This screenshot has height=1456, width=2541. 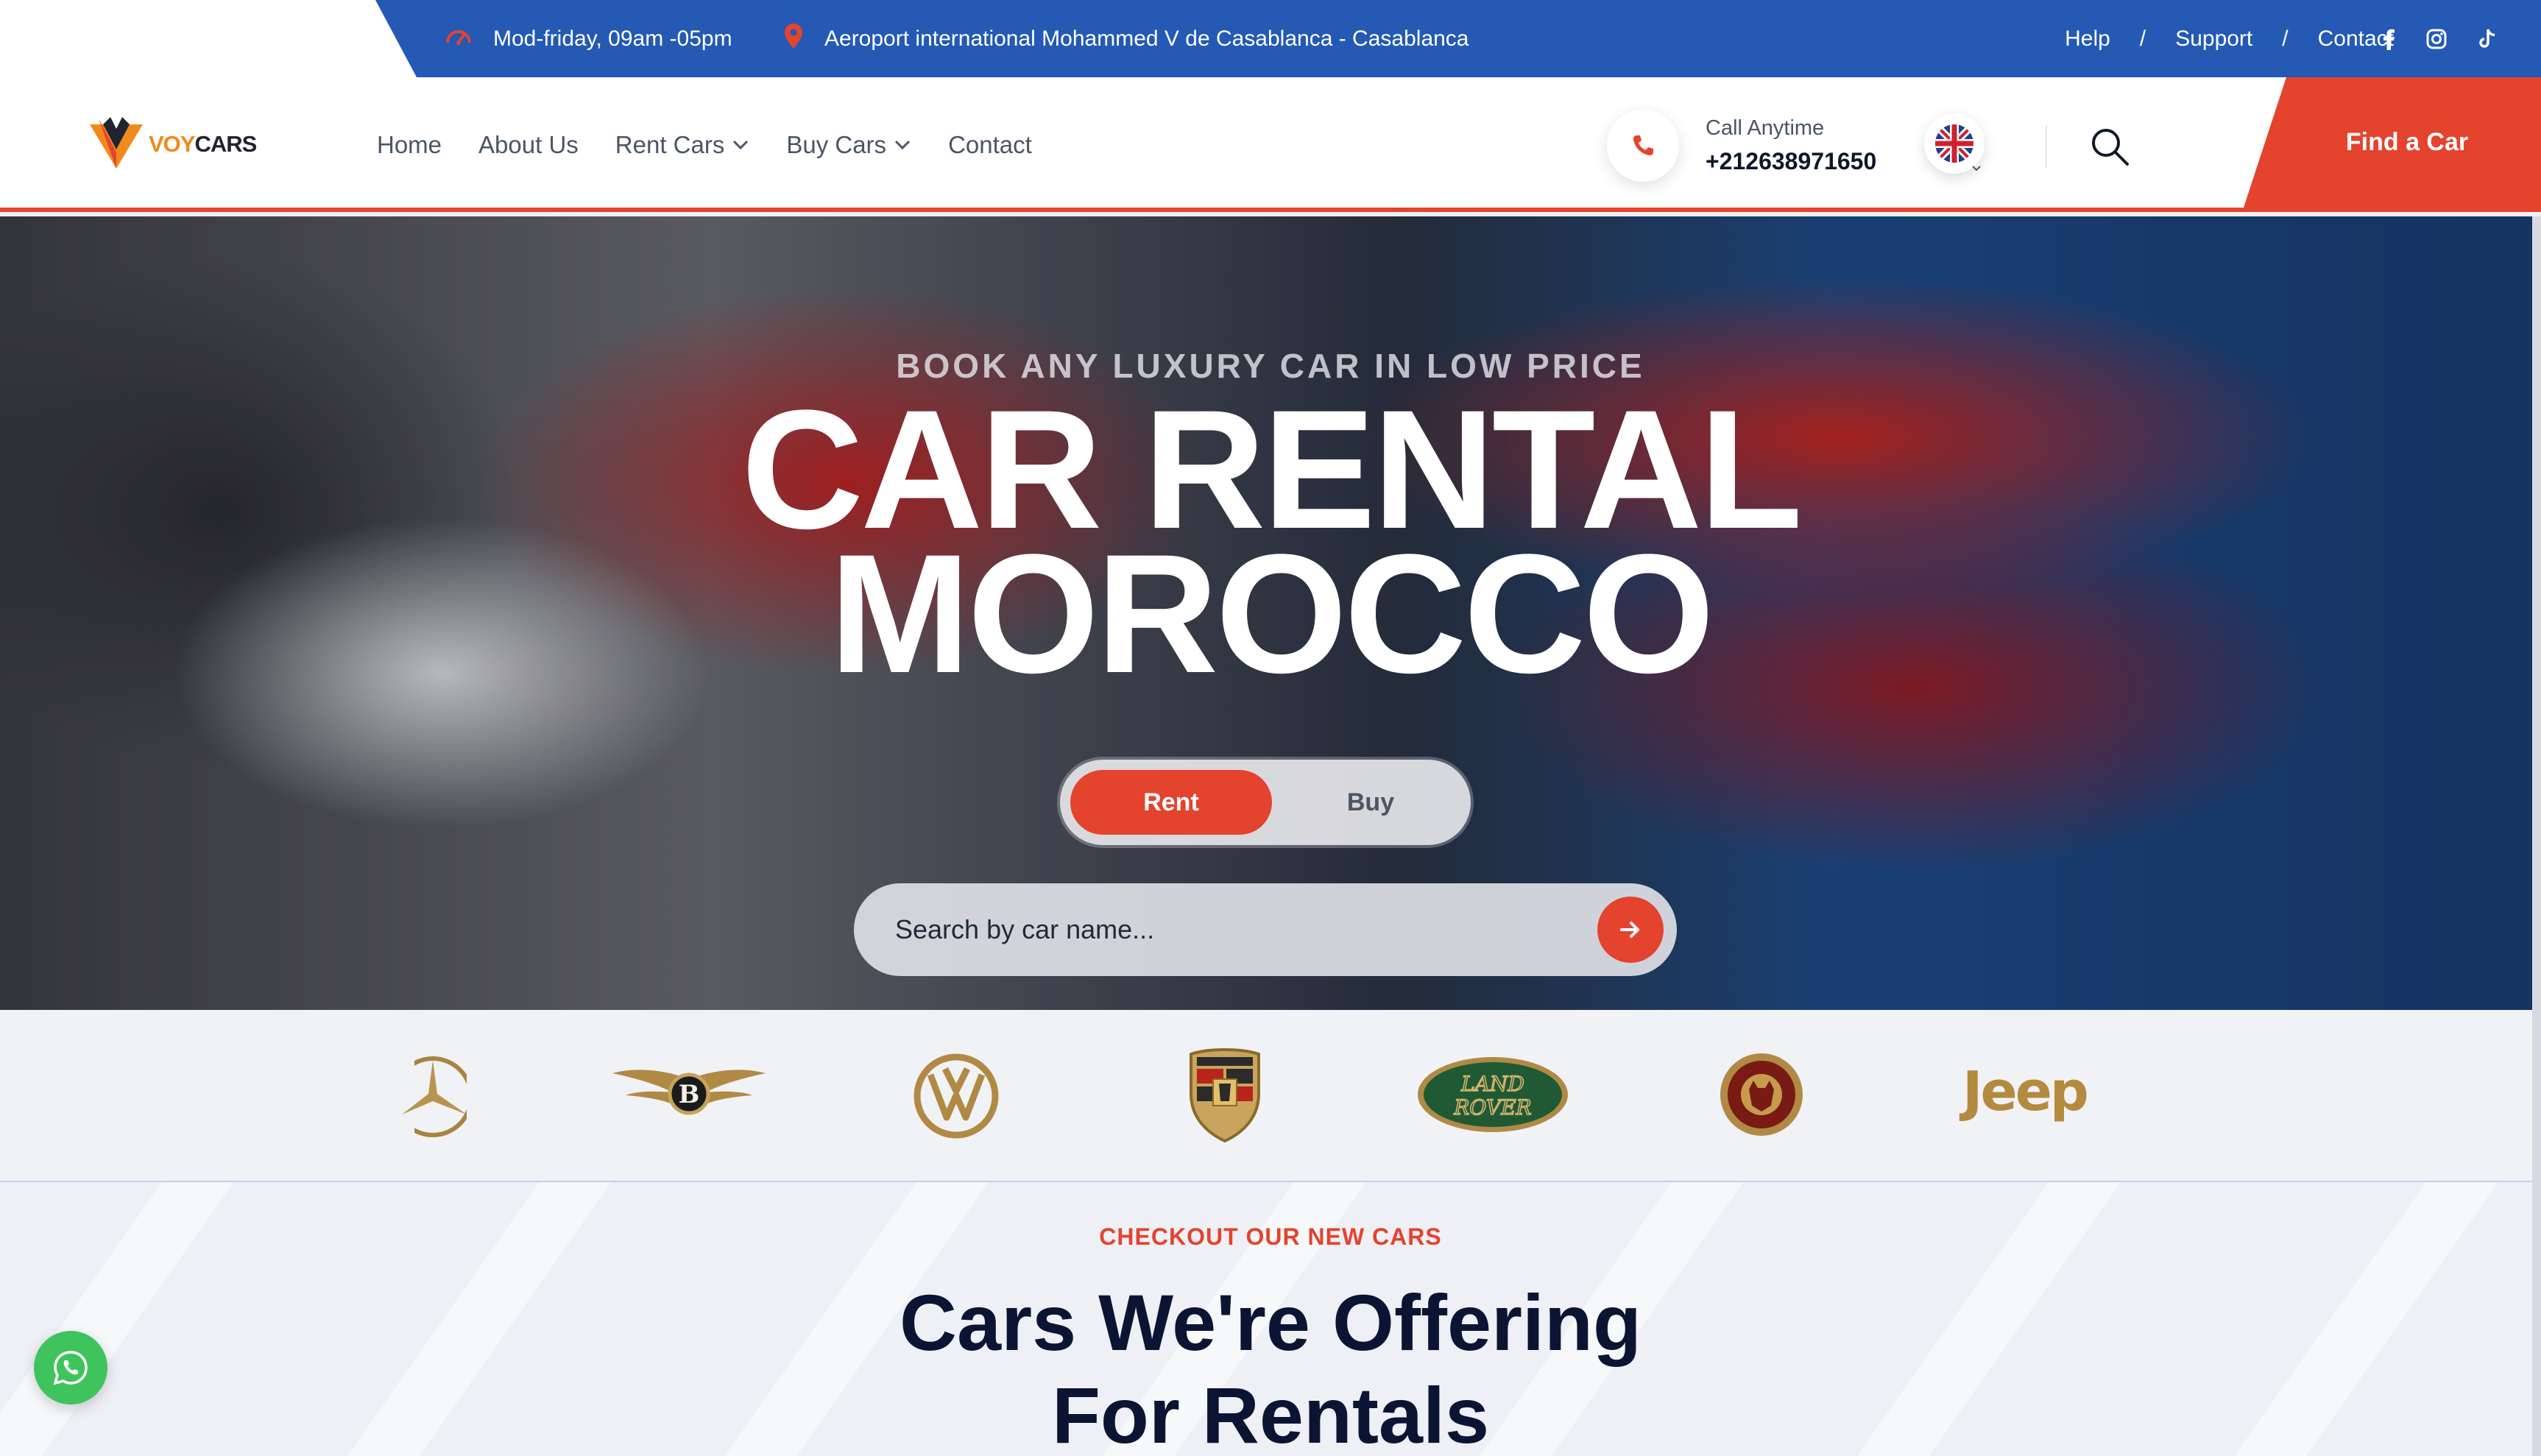 I want to click on nav-contact-label: Contact, so click(x=990, y=144).